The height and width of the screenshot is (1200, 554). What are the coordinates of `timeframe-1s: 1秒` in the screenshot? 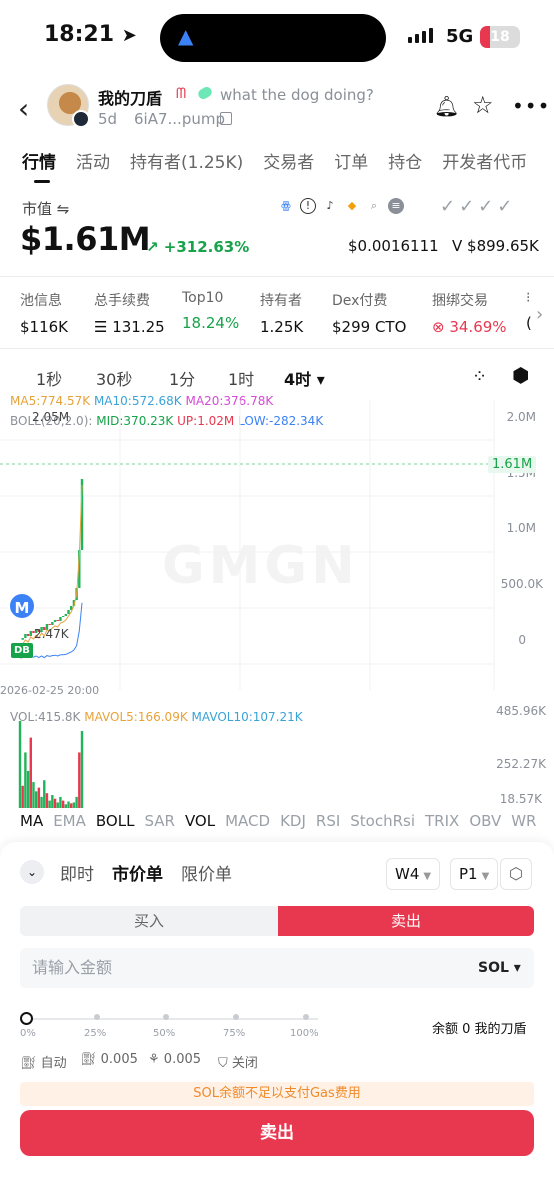 It's located at (49, 378).